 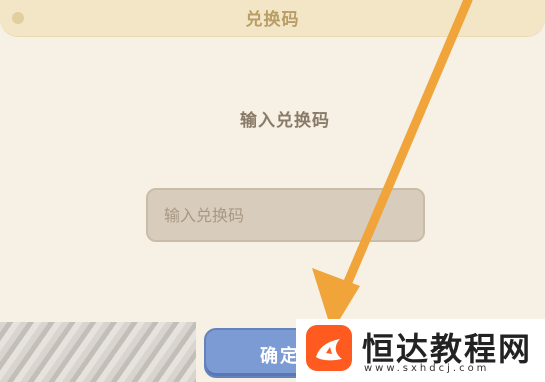 I want to click on site-url: www.sxhdcj.com, so click(x=427, y=368).